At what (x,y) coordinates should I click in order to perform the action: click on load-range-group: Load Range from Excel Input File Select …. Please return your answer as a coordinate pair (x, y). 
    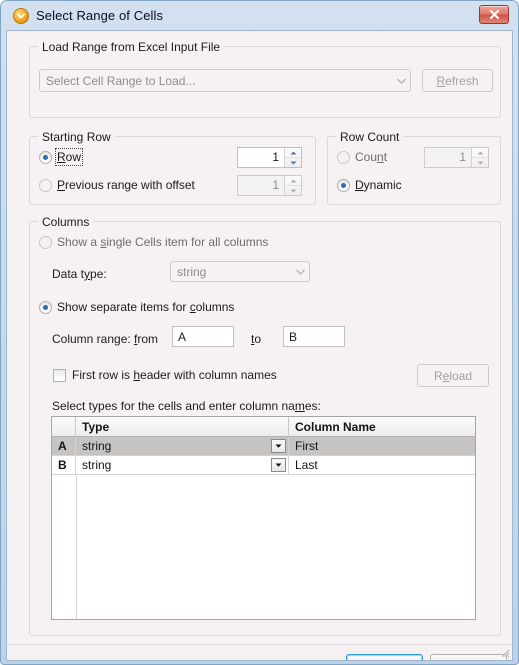
    Looking at the image, I should click on (265, 79).